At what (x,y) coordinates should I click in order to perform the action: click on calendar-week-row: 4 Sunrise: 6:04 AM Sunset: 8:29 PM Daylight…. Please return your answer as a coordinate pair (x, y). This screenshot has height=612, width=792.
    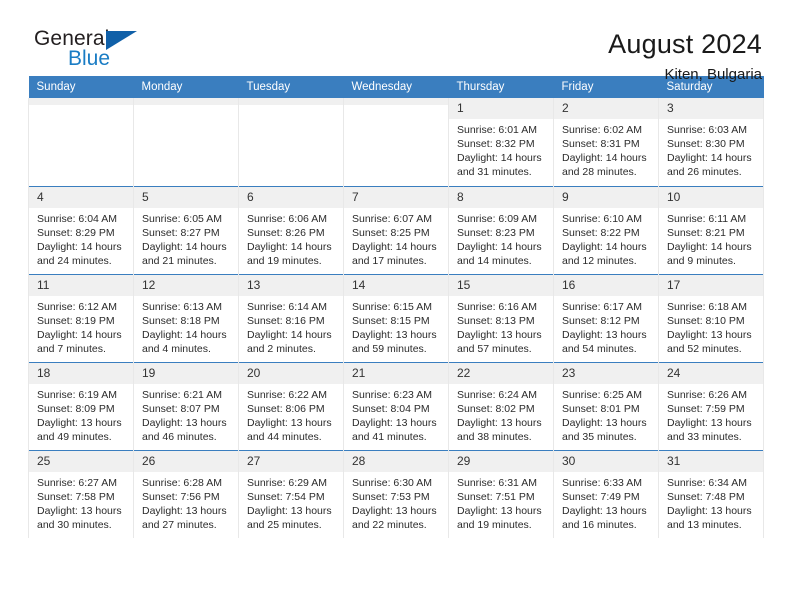
    Looking at the image, I should click on (396, 229).